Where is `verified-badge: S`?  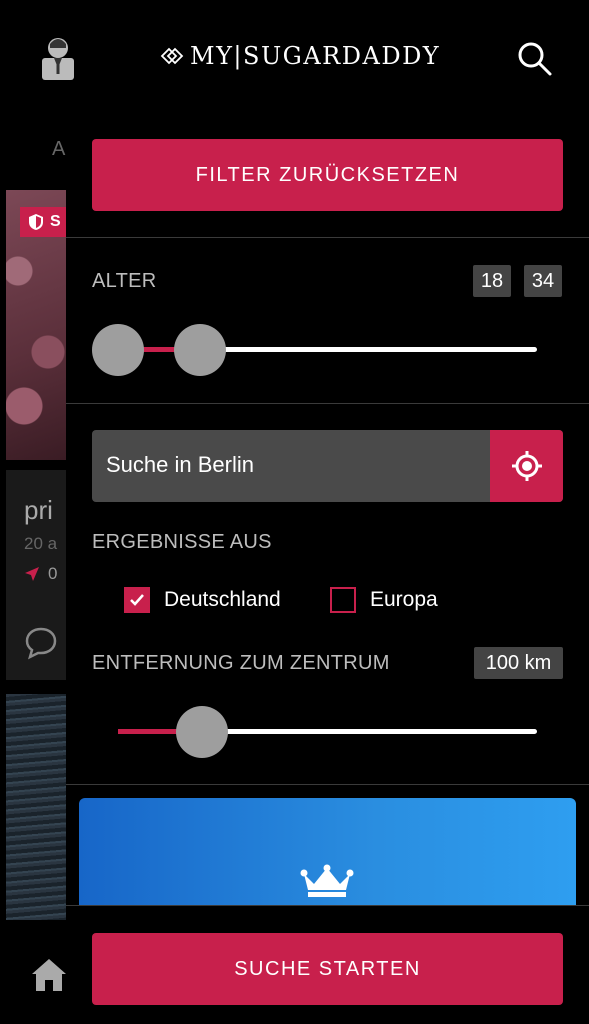
verified-badge: S is located at coordinates (43, 222).